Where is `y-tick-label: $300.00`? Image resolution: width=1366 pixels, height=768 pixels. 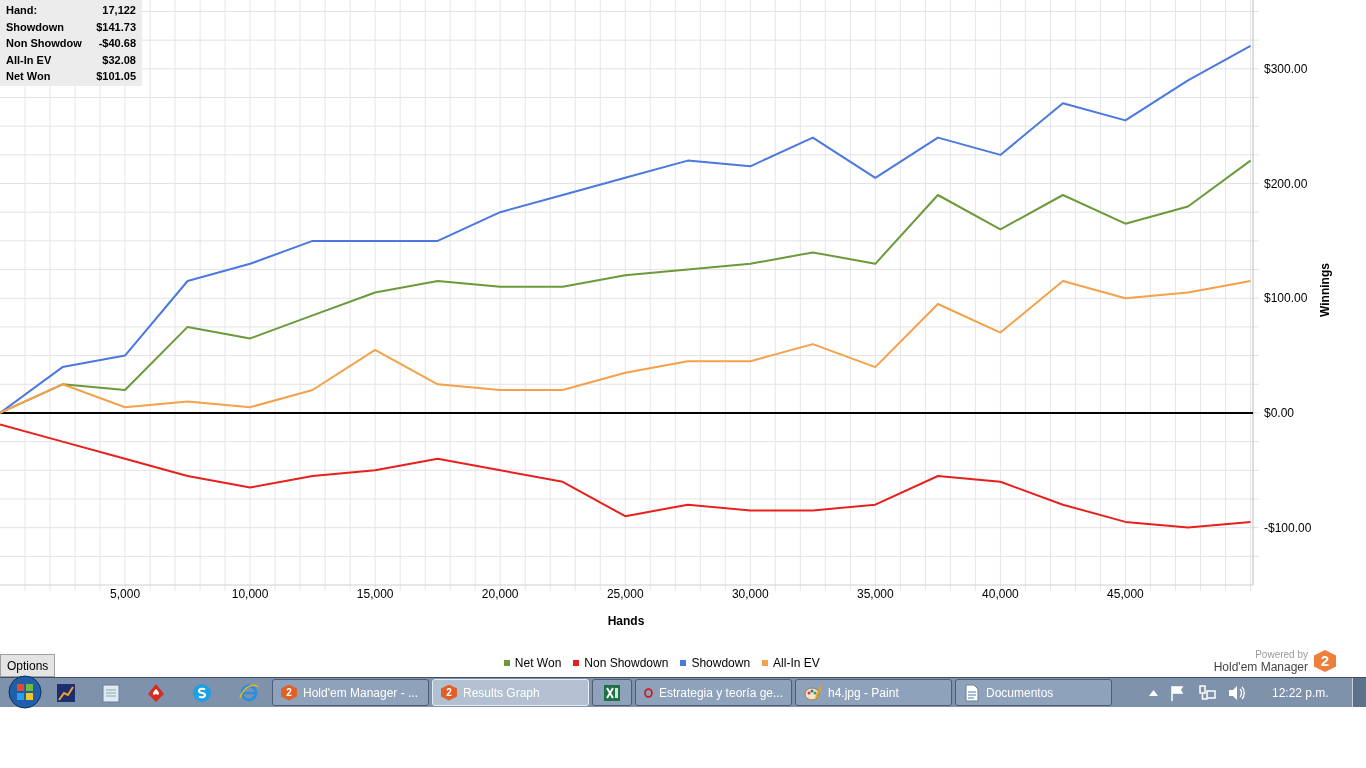 y-tick-label: $300.00 is located at coordinates (1286, 68).